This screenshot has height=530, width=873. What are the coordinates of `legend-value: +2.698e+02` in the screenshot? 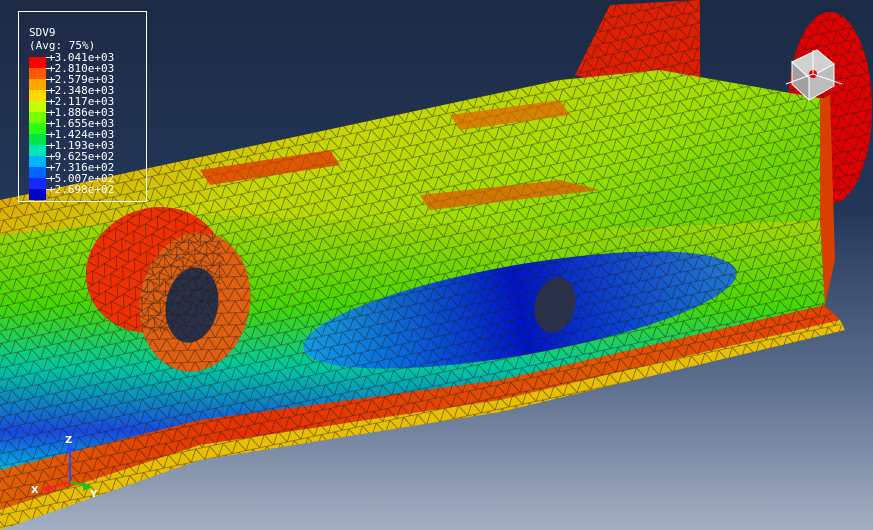 It's located at (81, 189).